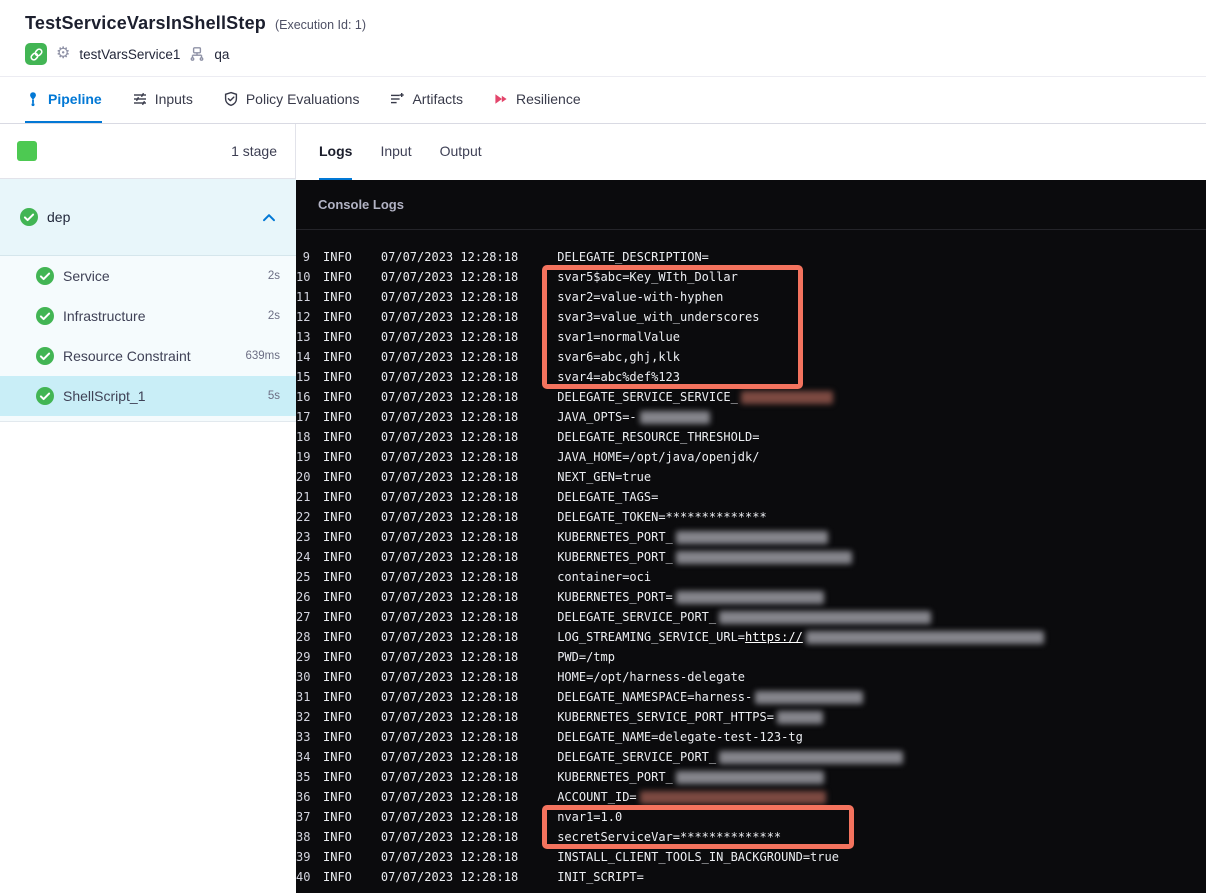 The height and width of the screenshot is (893, 1206). What do you see at coordinates (129, 54) in the screenshot?
I see `service-name: testVarsService1` at bounding box center [129, 54].